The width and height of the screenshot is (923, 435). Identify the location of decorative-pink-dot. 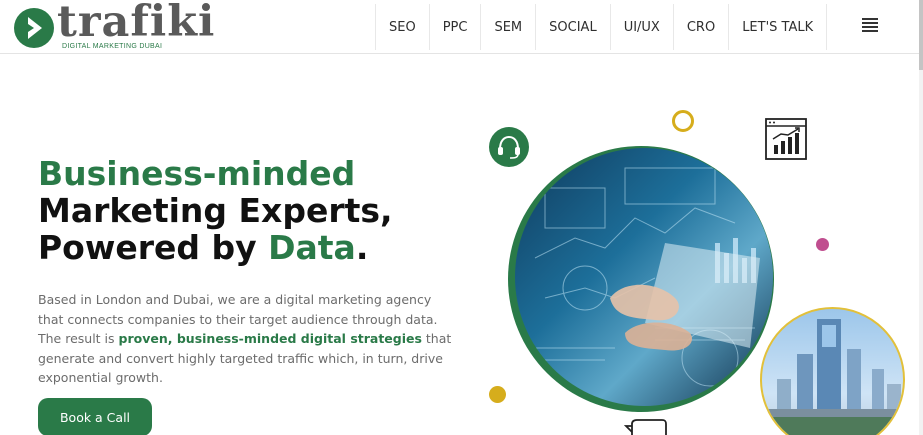
(822, 244).